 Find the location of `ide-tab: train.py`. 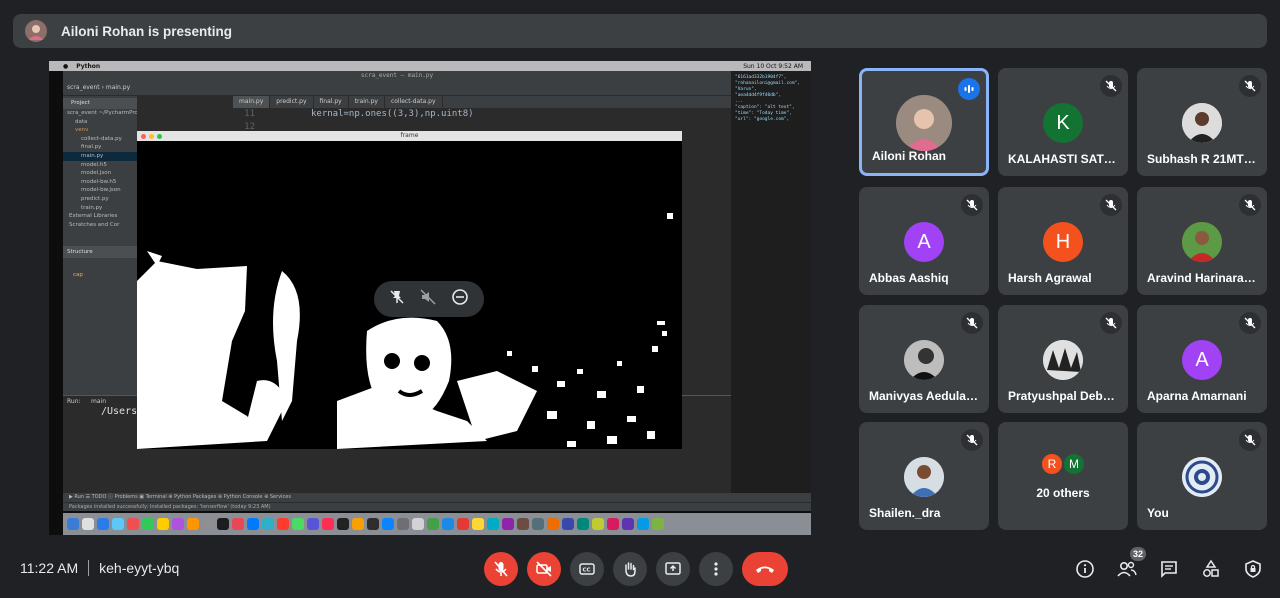

ide-tab: train.py is located at coordinates (367, 102).